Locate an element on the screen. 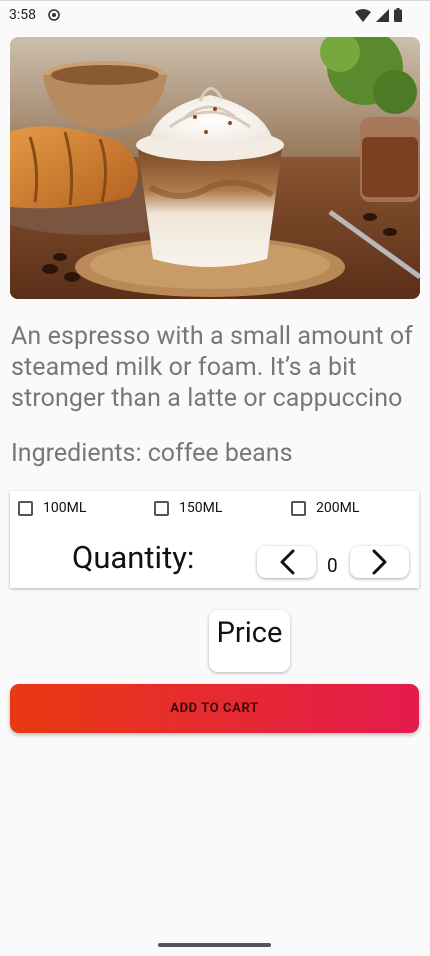 The width and height of the screenshot is (430, 956). decrease-quantity-button is located at coordinates (286, 562).